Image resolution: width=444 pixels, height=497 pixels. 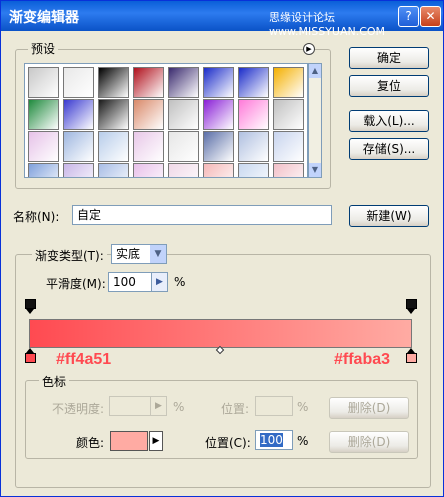 I want to click on presets-label: 预设, so click(x=43, y=48).